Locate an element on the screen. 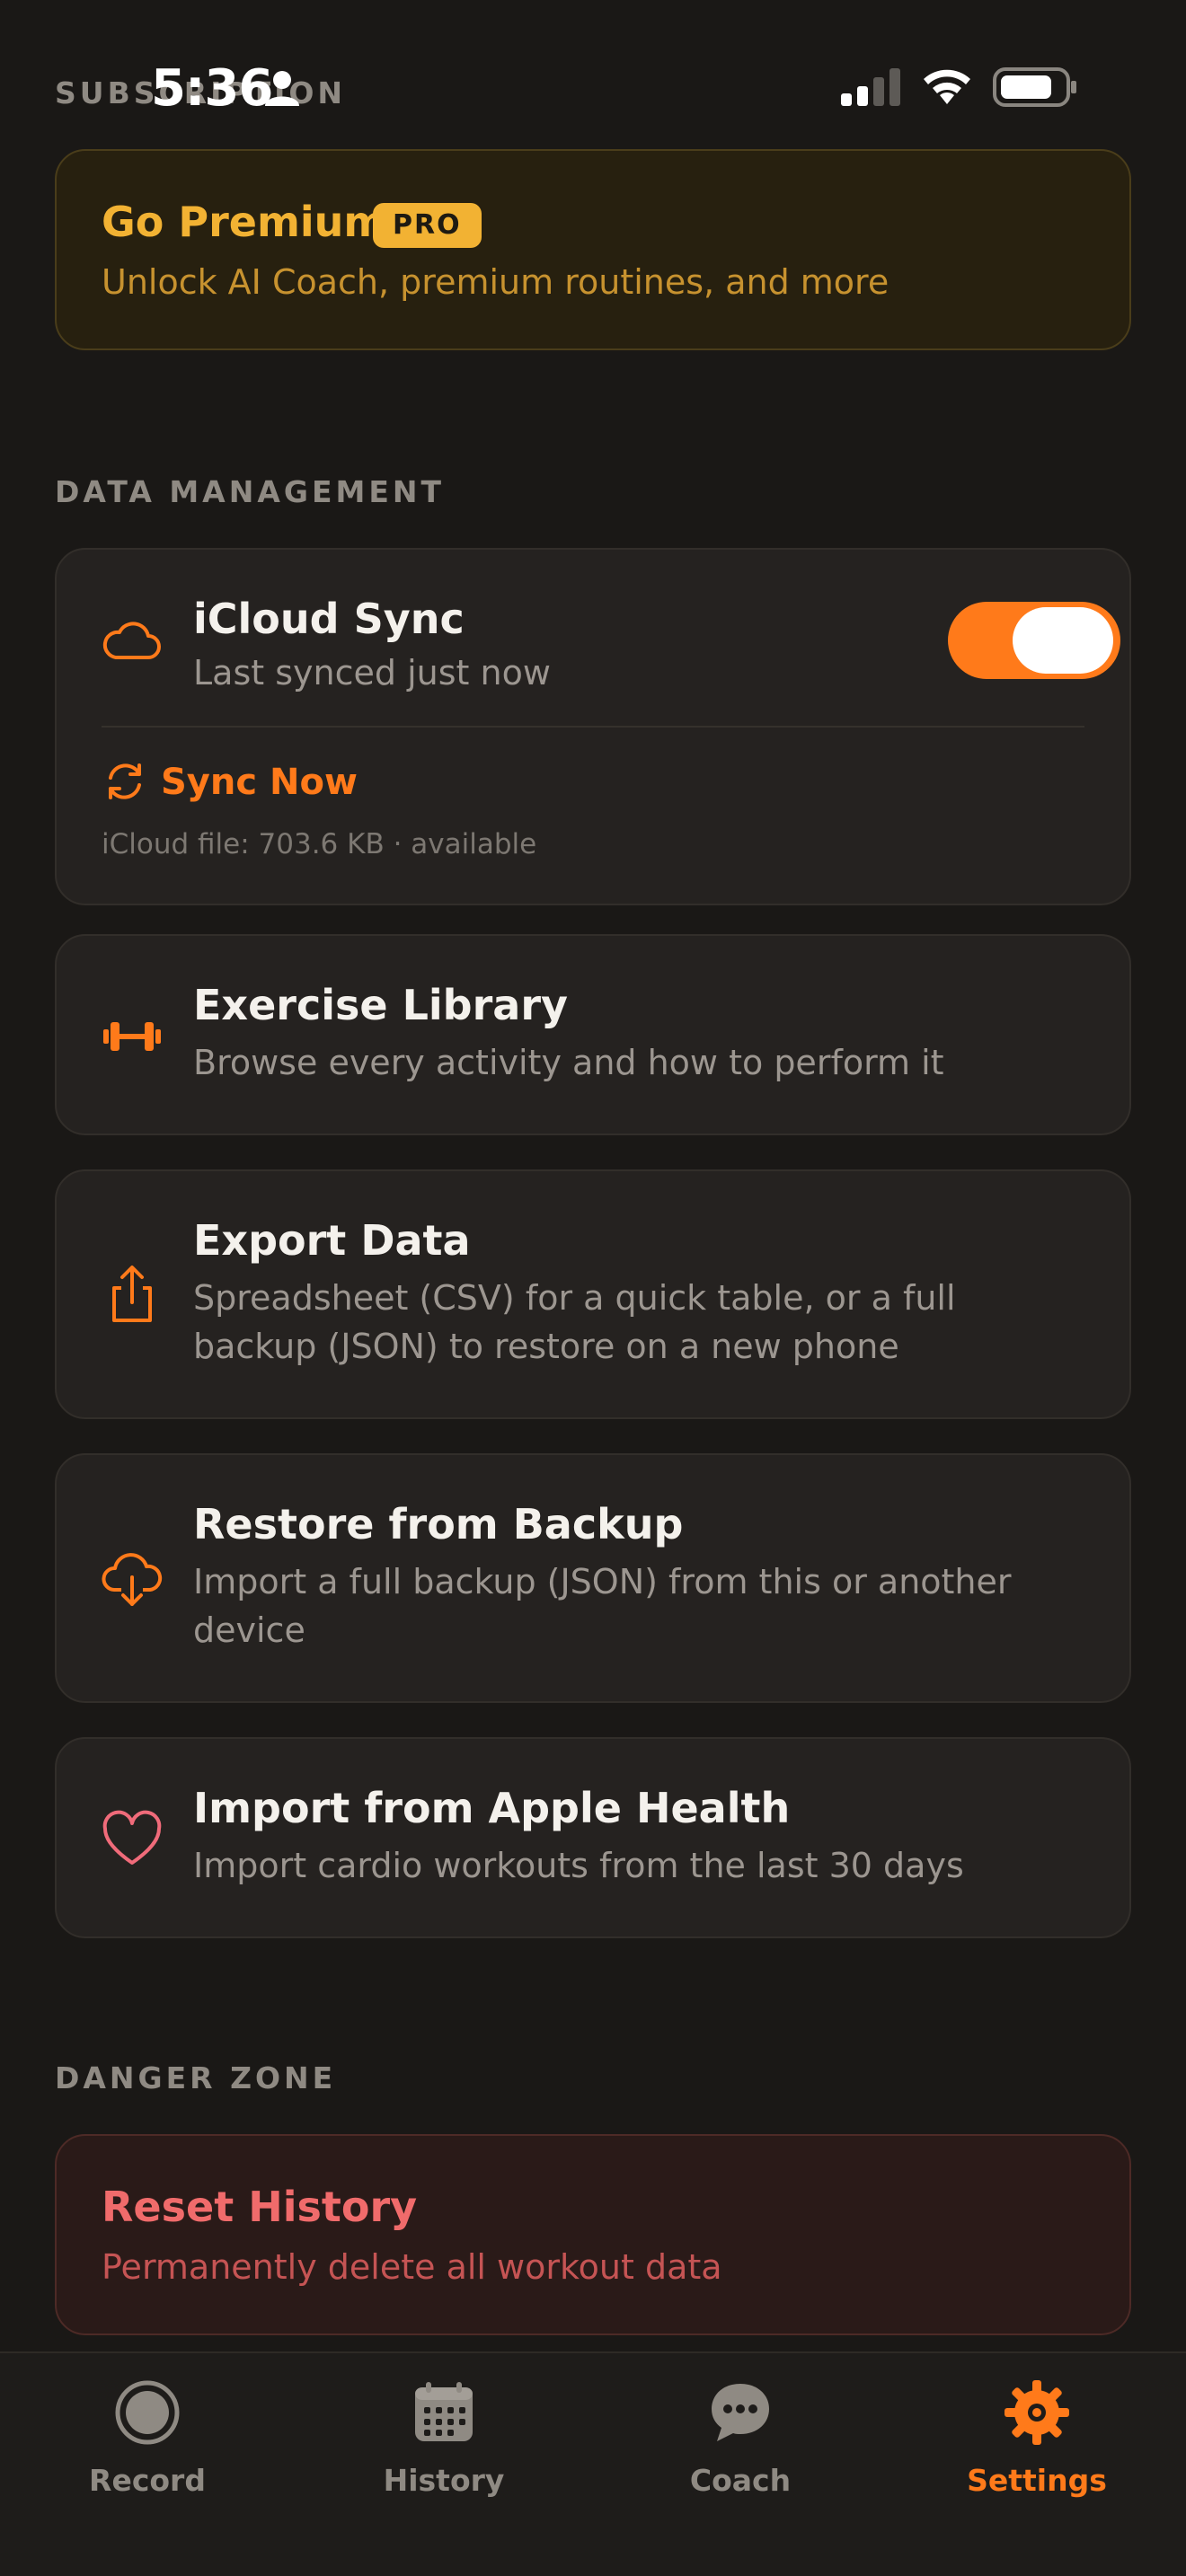 The height and width of the screenshot is (2576, 1186). tab-bar: Record History Coach Settings is located at coordinates (593, 2463).